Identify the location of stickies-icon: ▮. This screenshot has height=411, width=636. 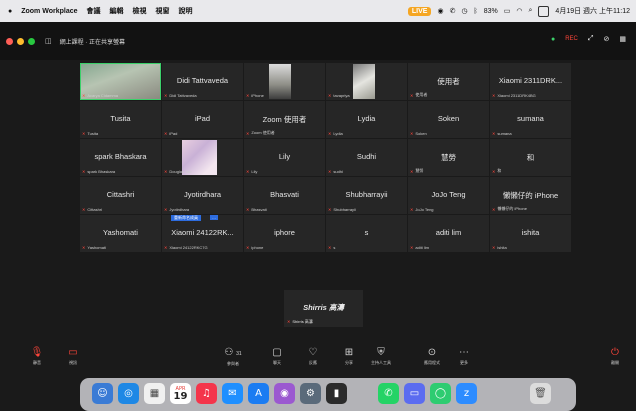
(336, 393).